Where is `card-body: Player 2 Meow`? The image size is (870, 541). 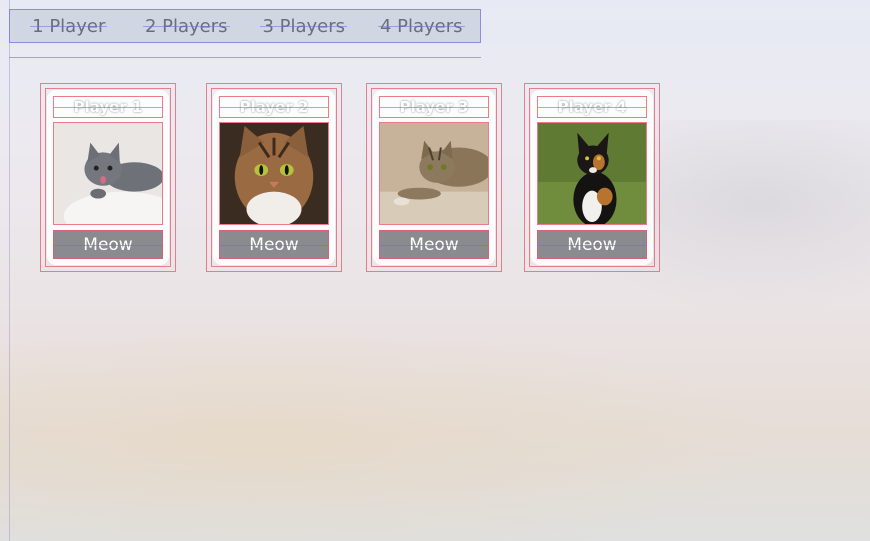
card-body: Player 2 Meow is located at coordinates (274, 177).